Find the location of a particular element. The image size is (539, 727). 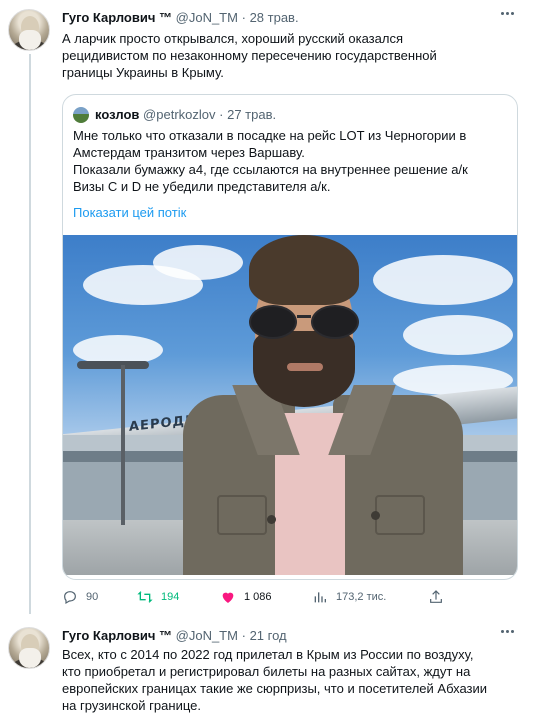

share-button is located at coordinates (440, 597).